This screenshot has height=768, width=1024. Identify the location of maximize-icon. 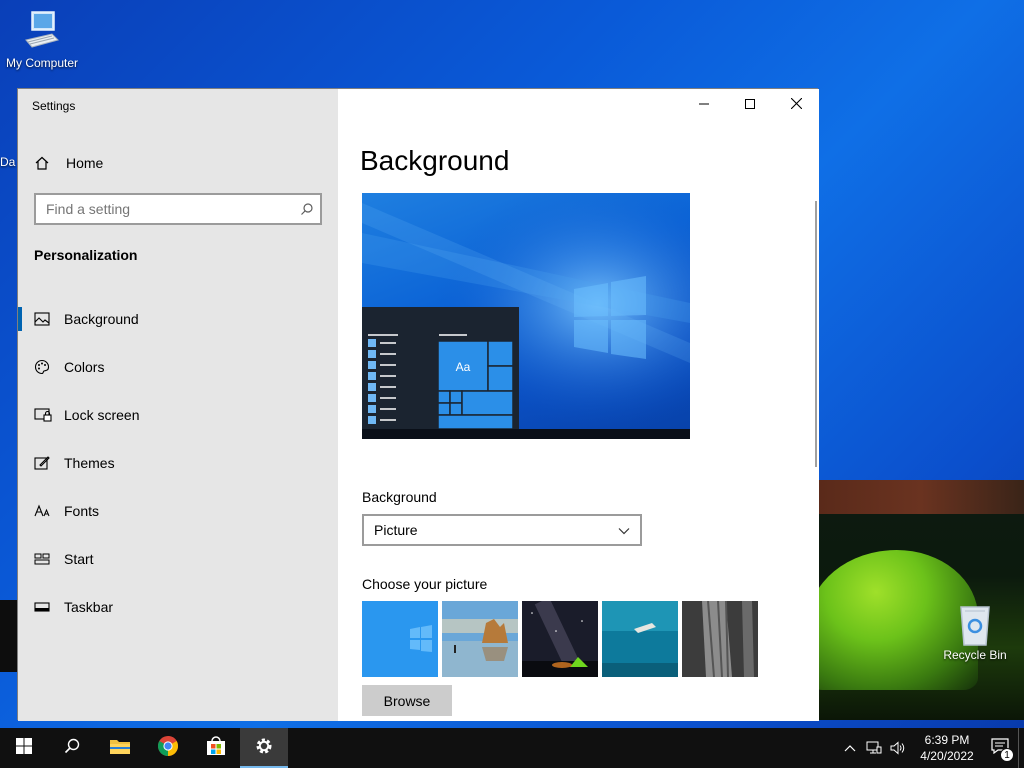
(750, 105).